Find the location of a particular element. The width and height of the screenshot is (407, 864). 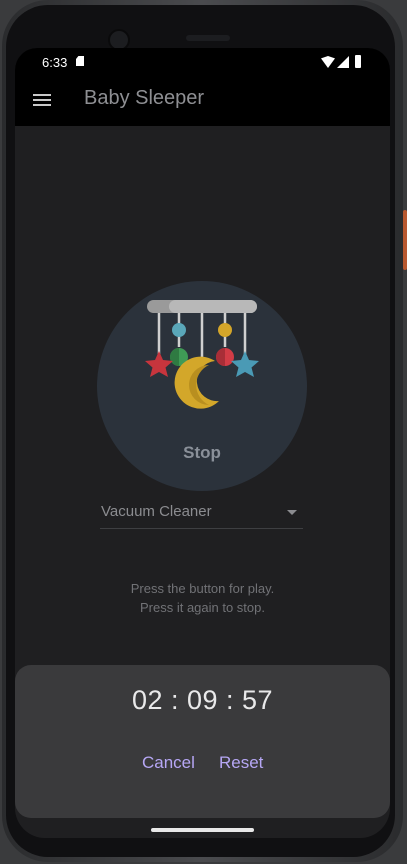

wifi-icon is located at coordinates (328, 62).